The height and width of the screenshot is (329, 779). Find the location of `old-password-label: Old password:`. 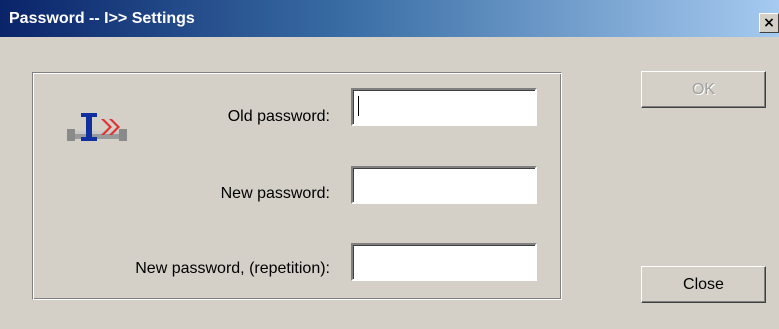

old-password-label: Old password: is located at coordinates (278, 116).